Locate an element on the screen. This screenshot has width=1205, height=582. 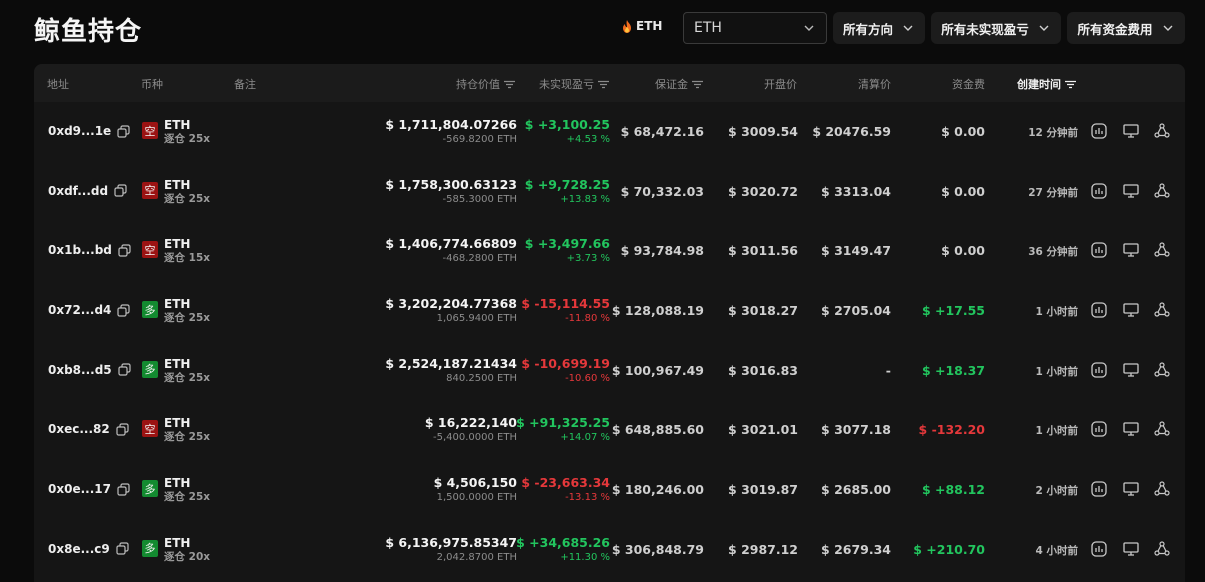
address-cell: 0x0e...17 is located at coordinates (89, 489).